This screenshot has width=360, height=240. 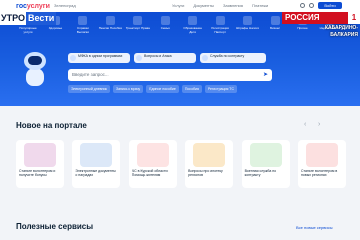 What do you see at coordinates (193, 30) in the screenshot?
I see `category-label: Образование Дети` at bounding box center [193, 30].